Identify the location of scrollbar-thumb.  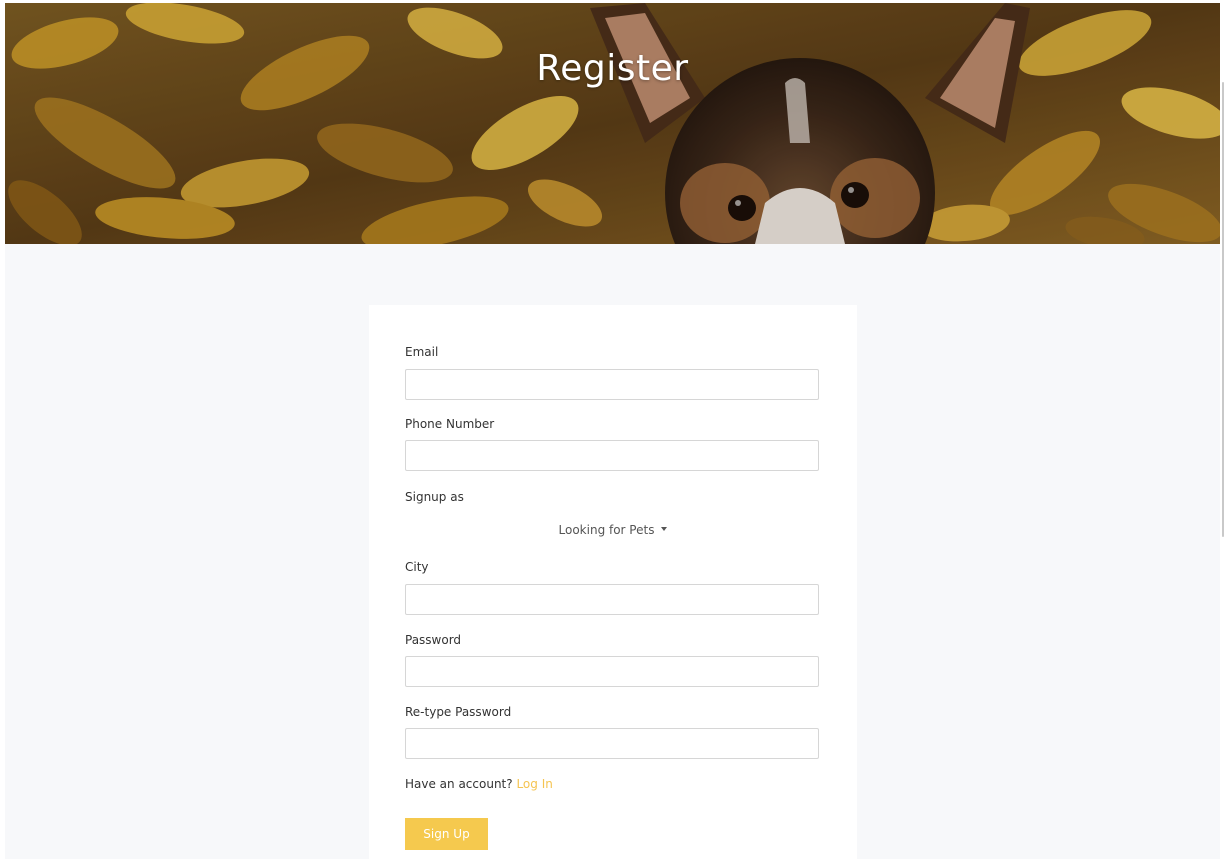
(1223, 309).